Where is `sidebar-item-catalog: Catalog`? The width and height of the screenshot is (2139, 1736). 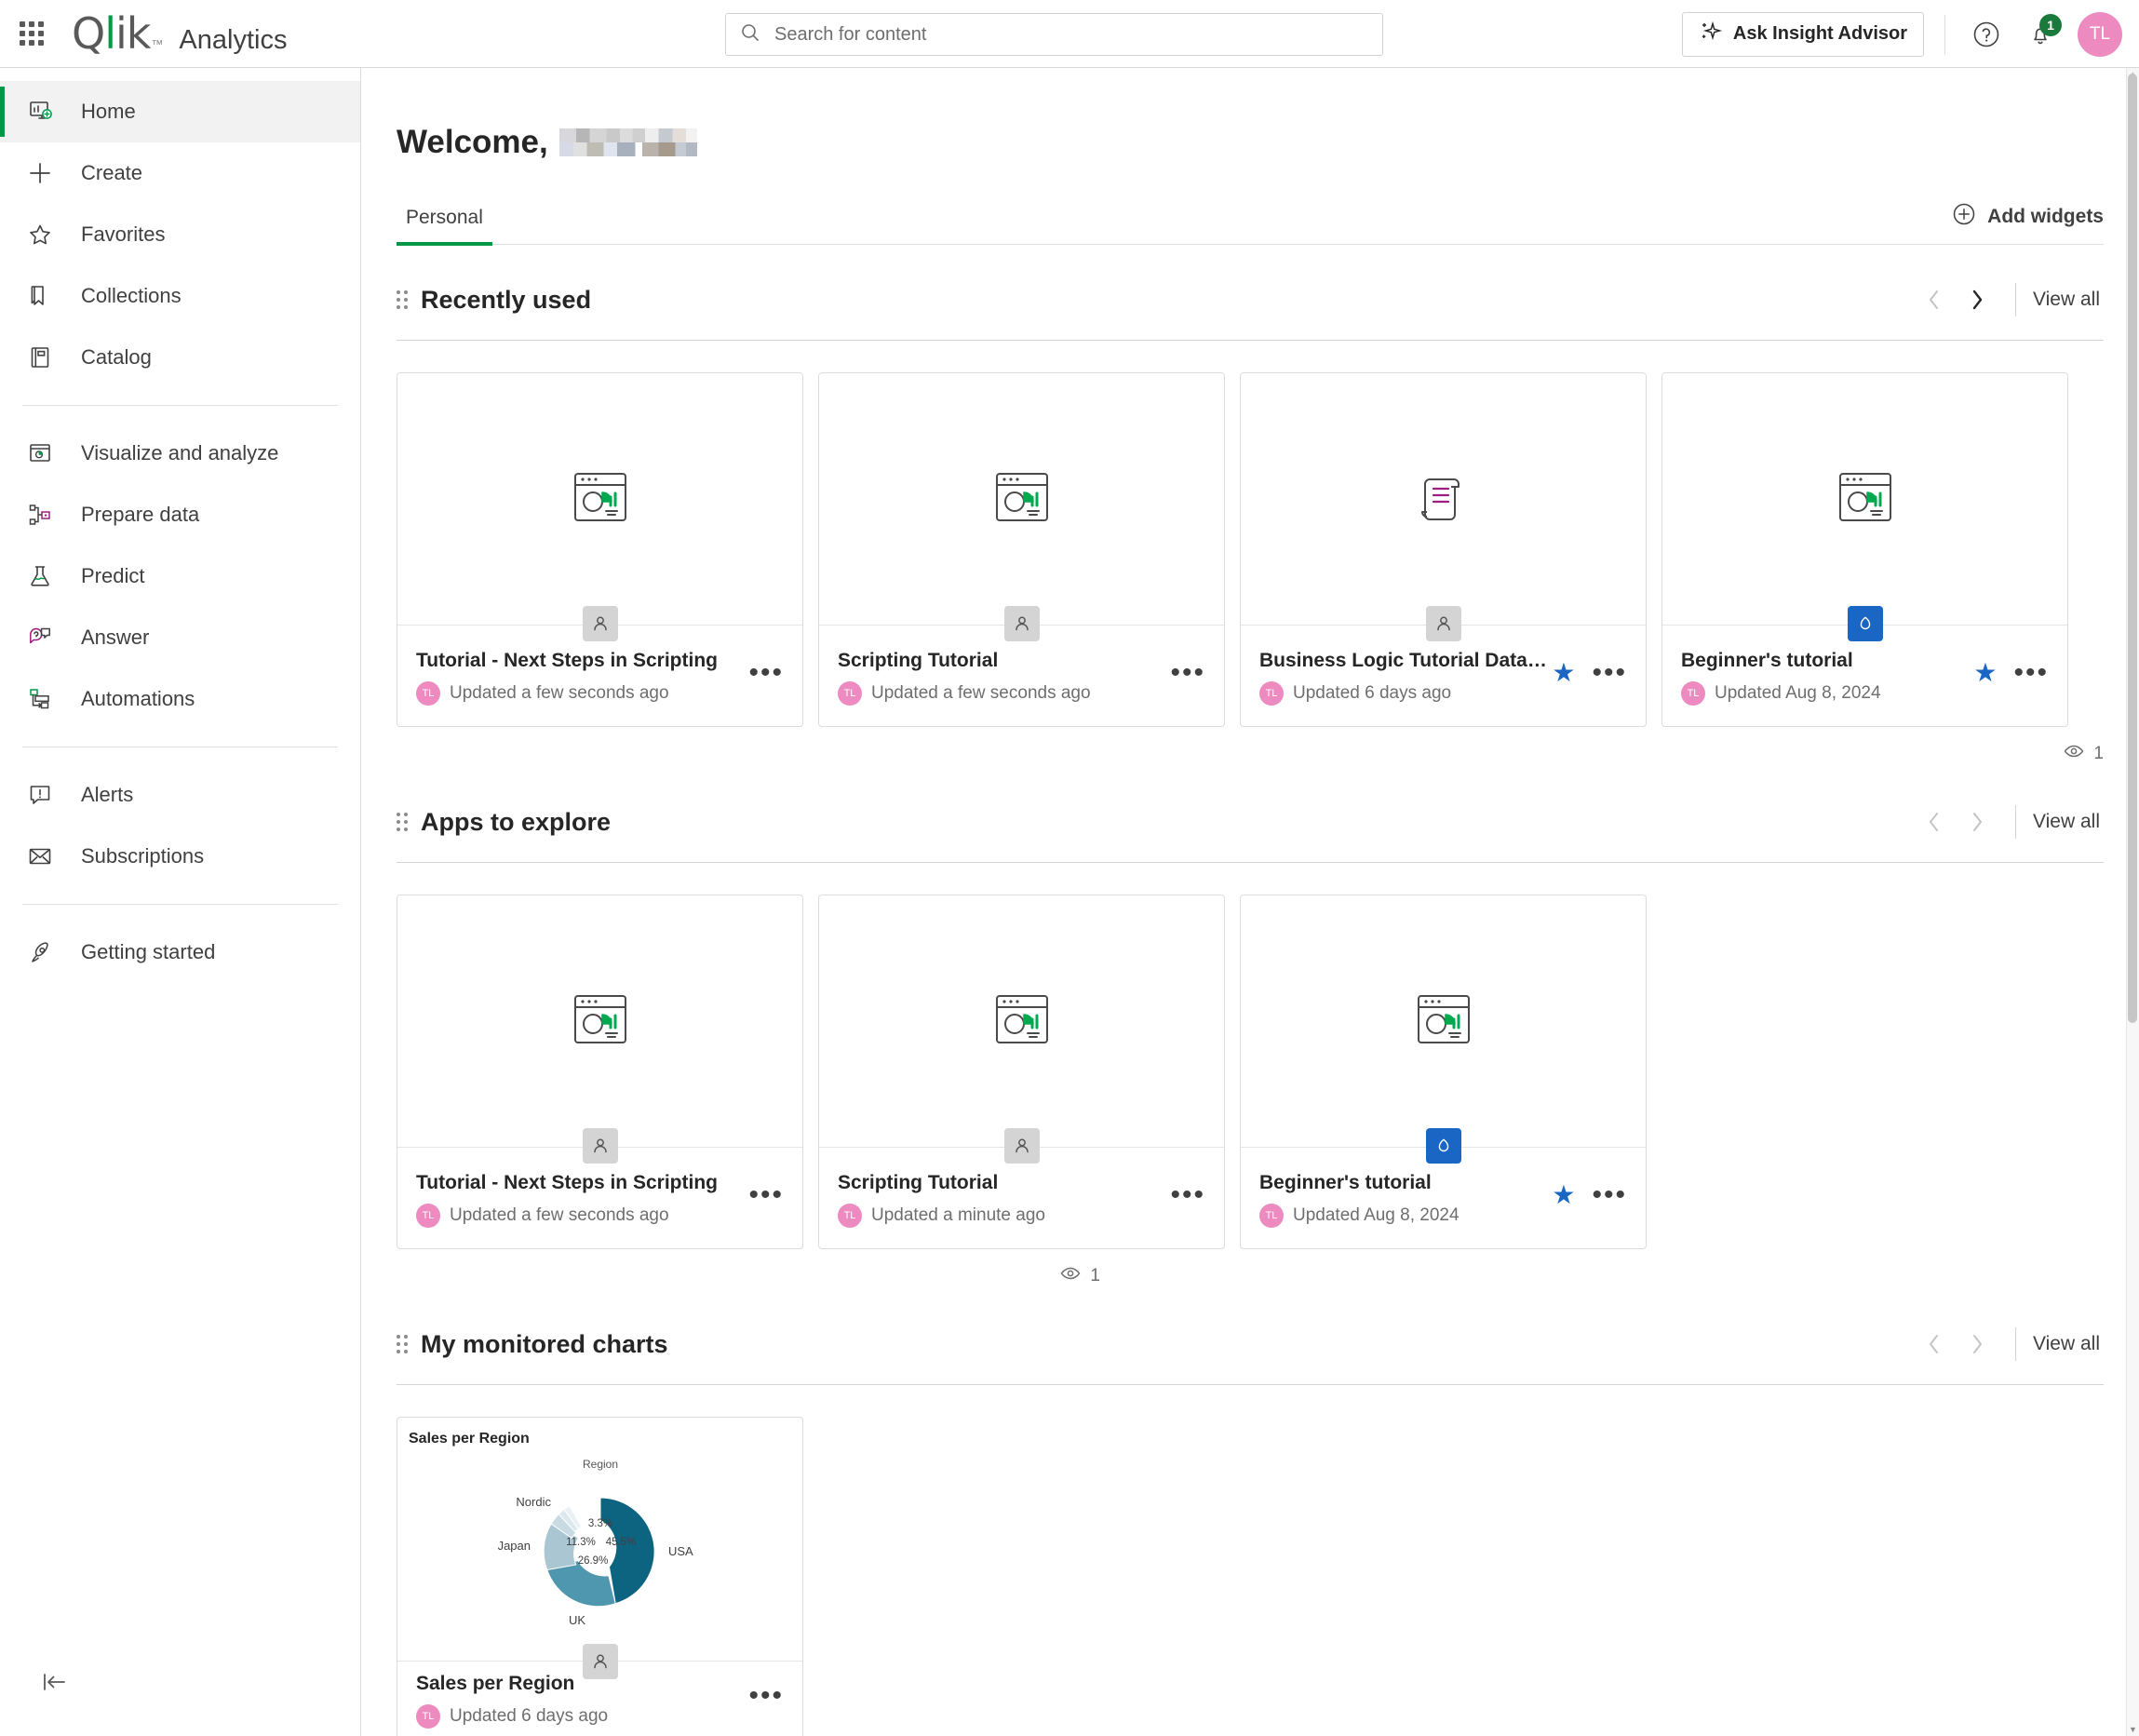 sidebar-item-catalog: Catalog is located at coordinates (180, 358).